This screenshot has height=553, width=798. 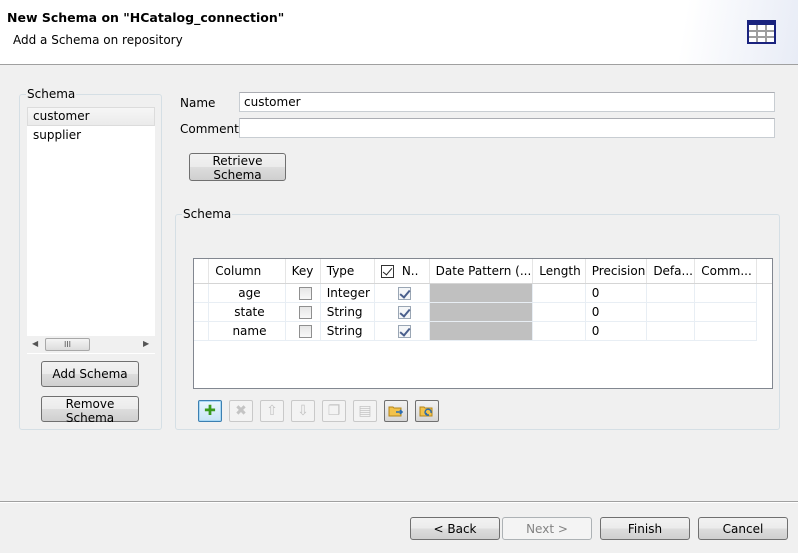 What do you see at coordinates (743, 528) in the screenshot?
I see `cancel-button: Cancel` at bounding box center [743, 528].